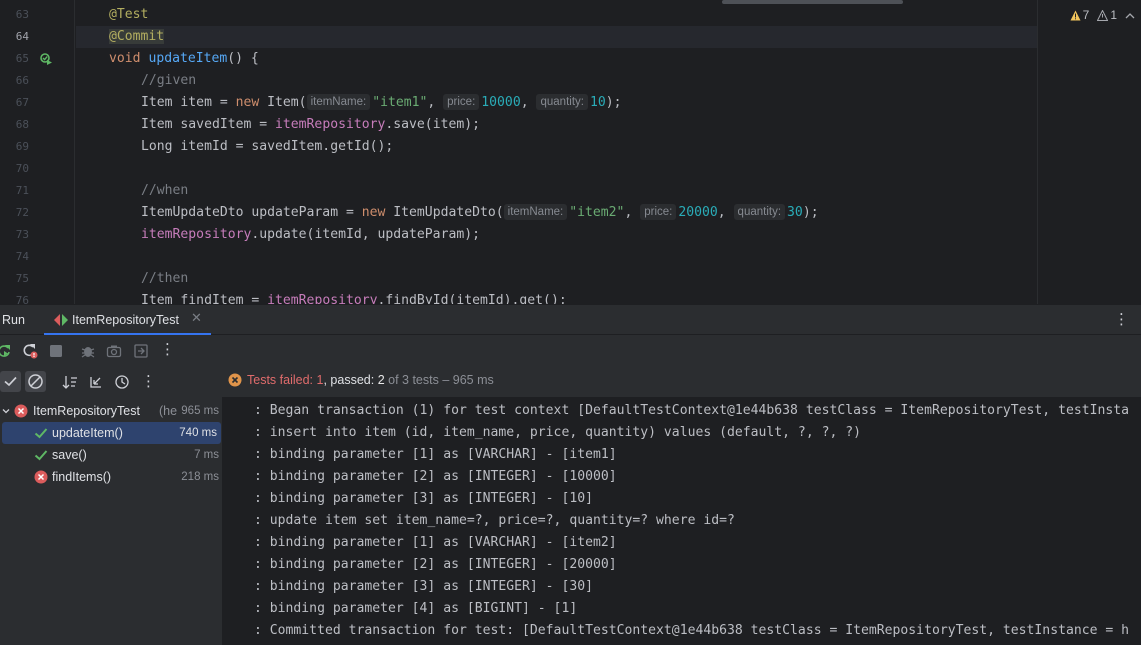  I want to click on show-passed-toggle, so click(10, 381).